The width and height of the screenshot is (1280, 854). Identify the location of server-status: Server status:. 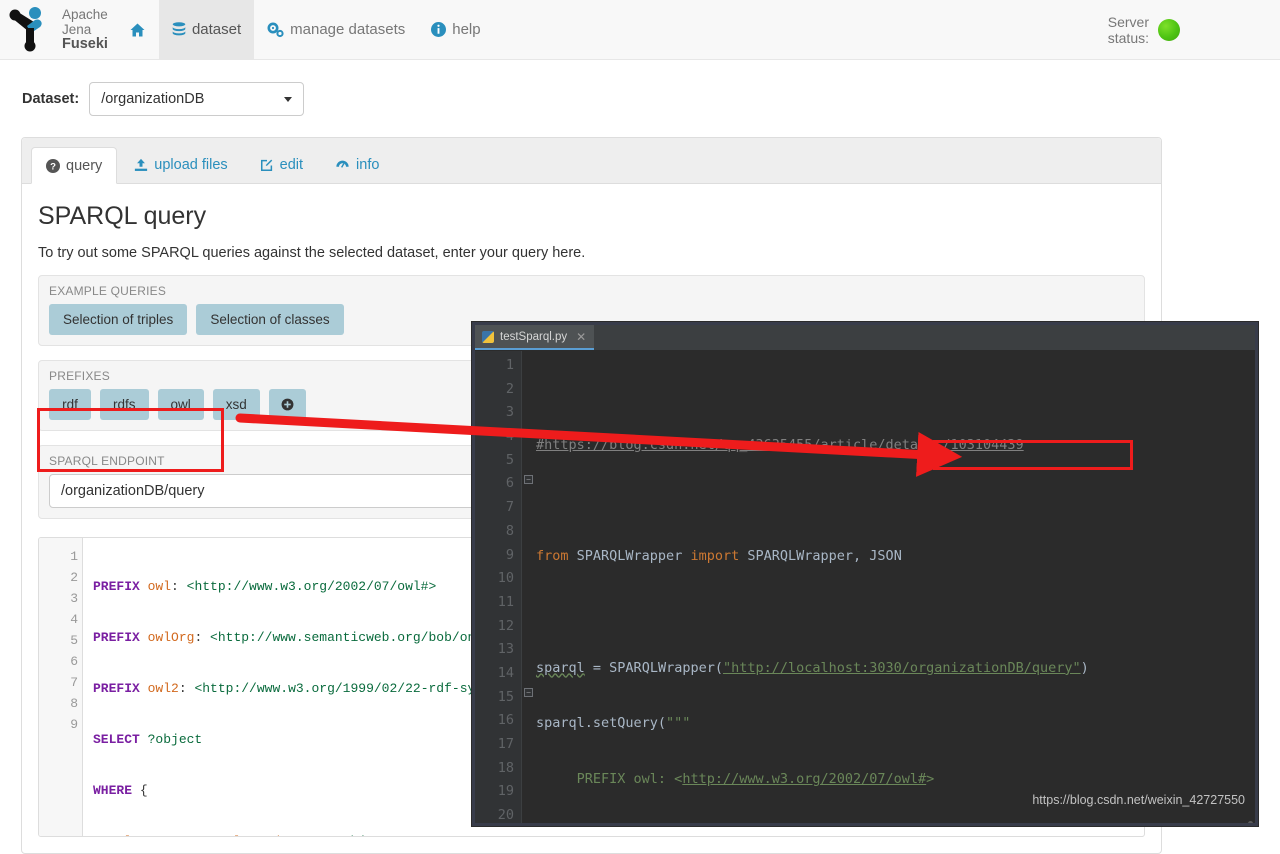
(1144, 29).